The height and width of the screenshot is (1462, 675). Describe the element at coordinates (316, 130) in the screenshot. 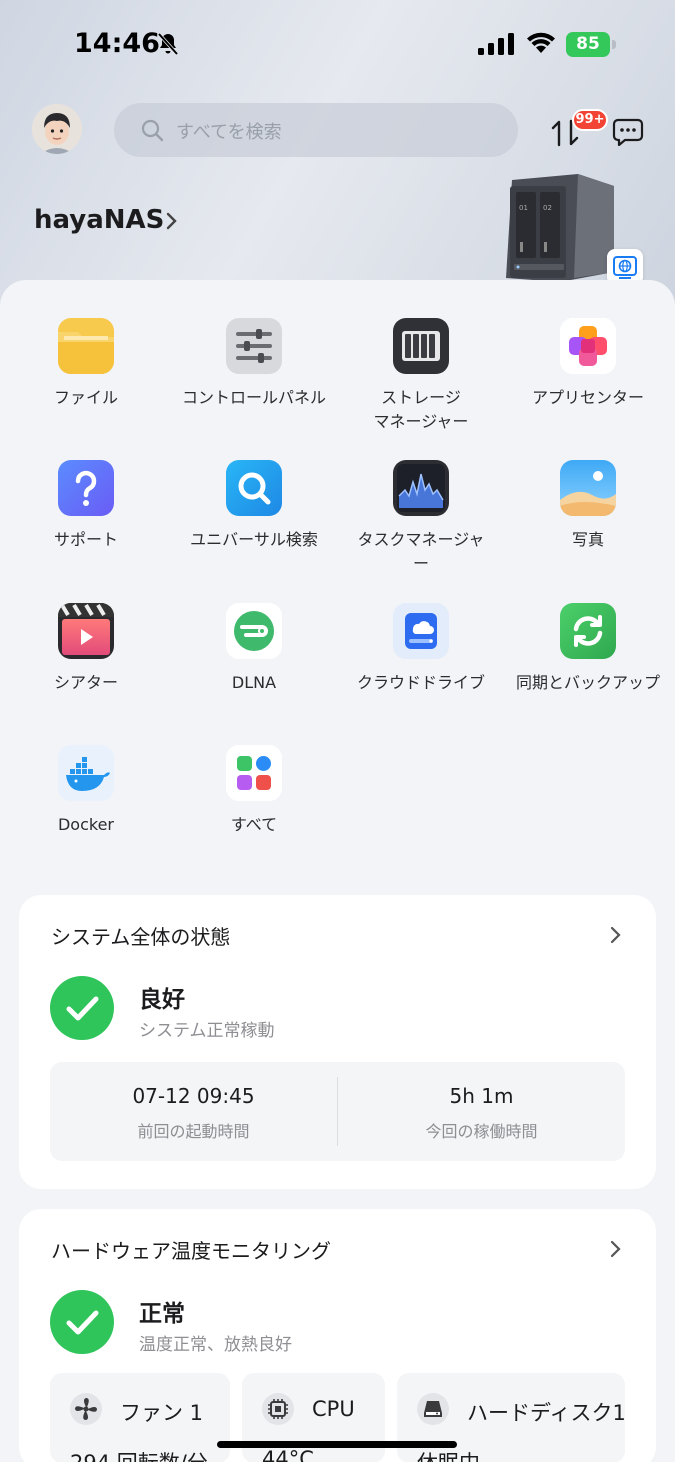

I see `search-input: すべてを検索` at that location.